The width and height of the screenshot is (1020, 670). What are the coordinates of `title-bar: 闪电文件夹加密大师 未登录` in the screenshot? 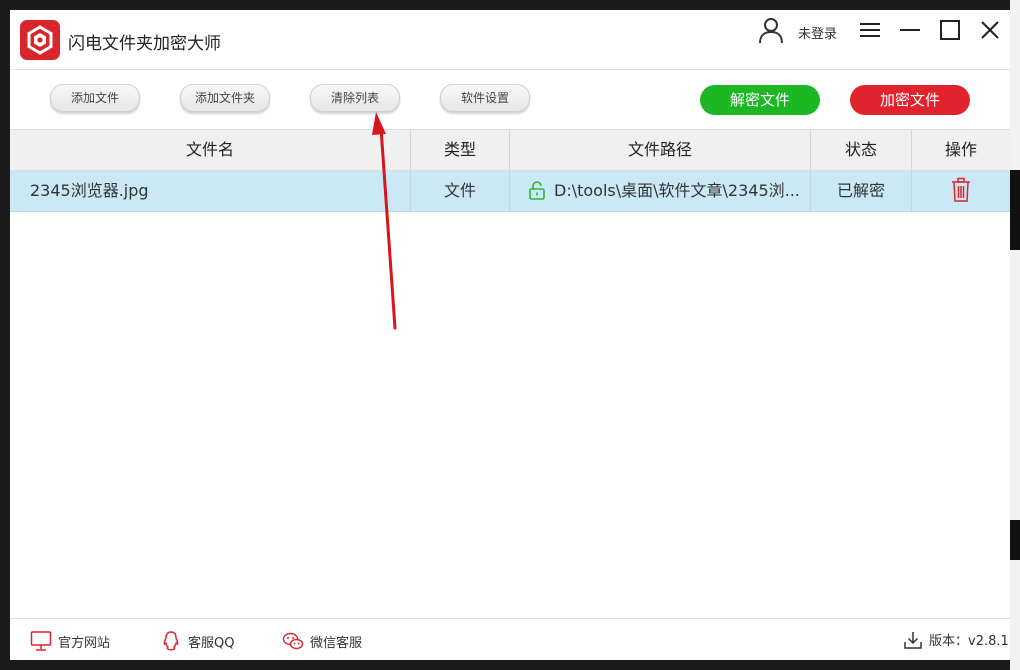 It's located at (510, 40).